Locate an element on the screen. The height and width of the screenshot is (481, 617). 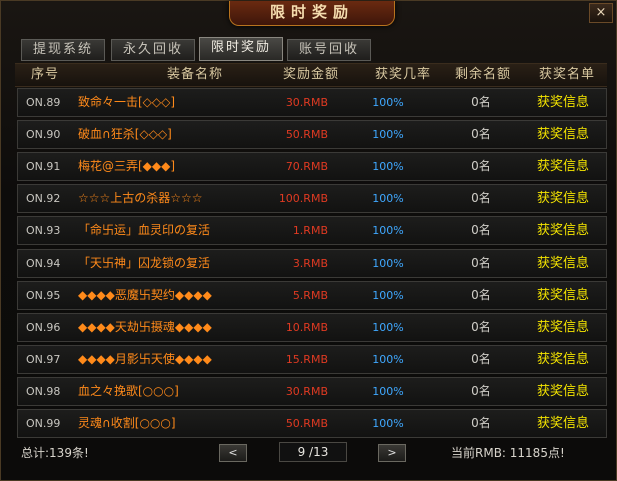
row-number: ON.93 is located at coordinates (43, 230).